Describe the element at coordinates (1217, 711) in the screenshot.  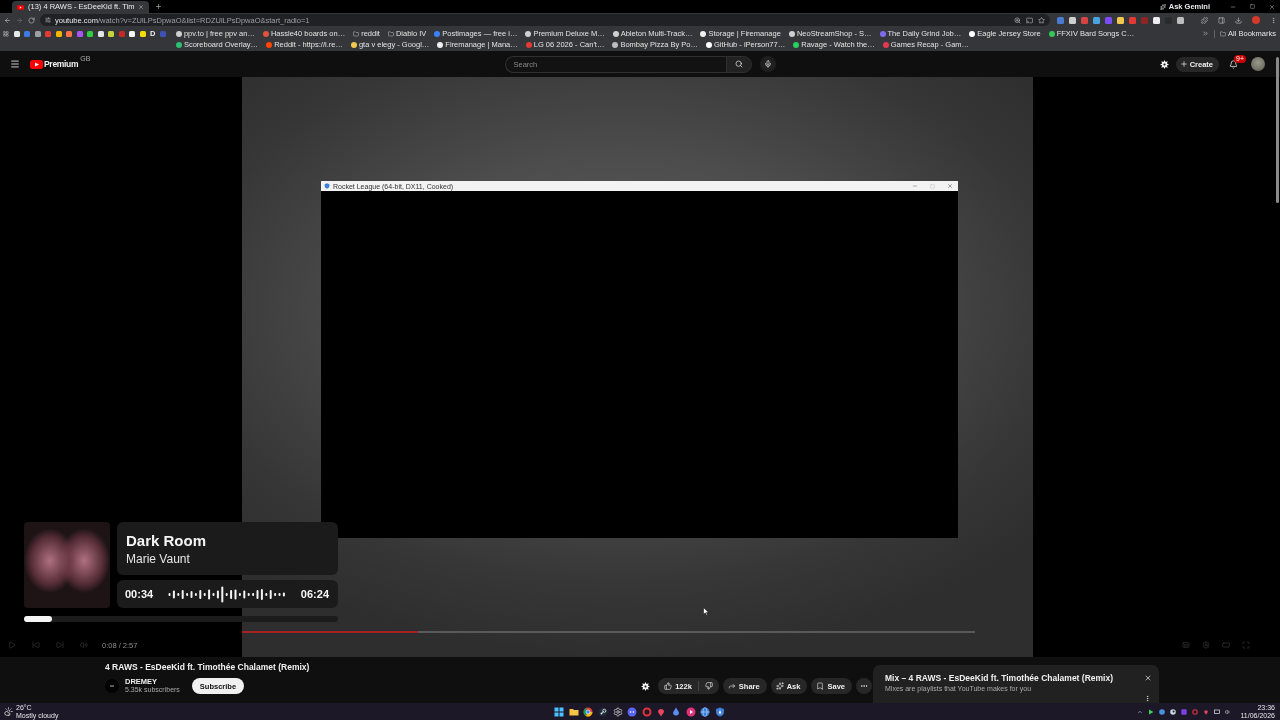
I see `monitor-tray-icon` at that location.